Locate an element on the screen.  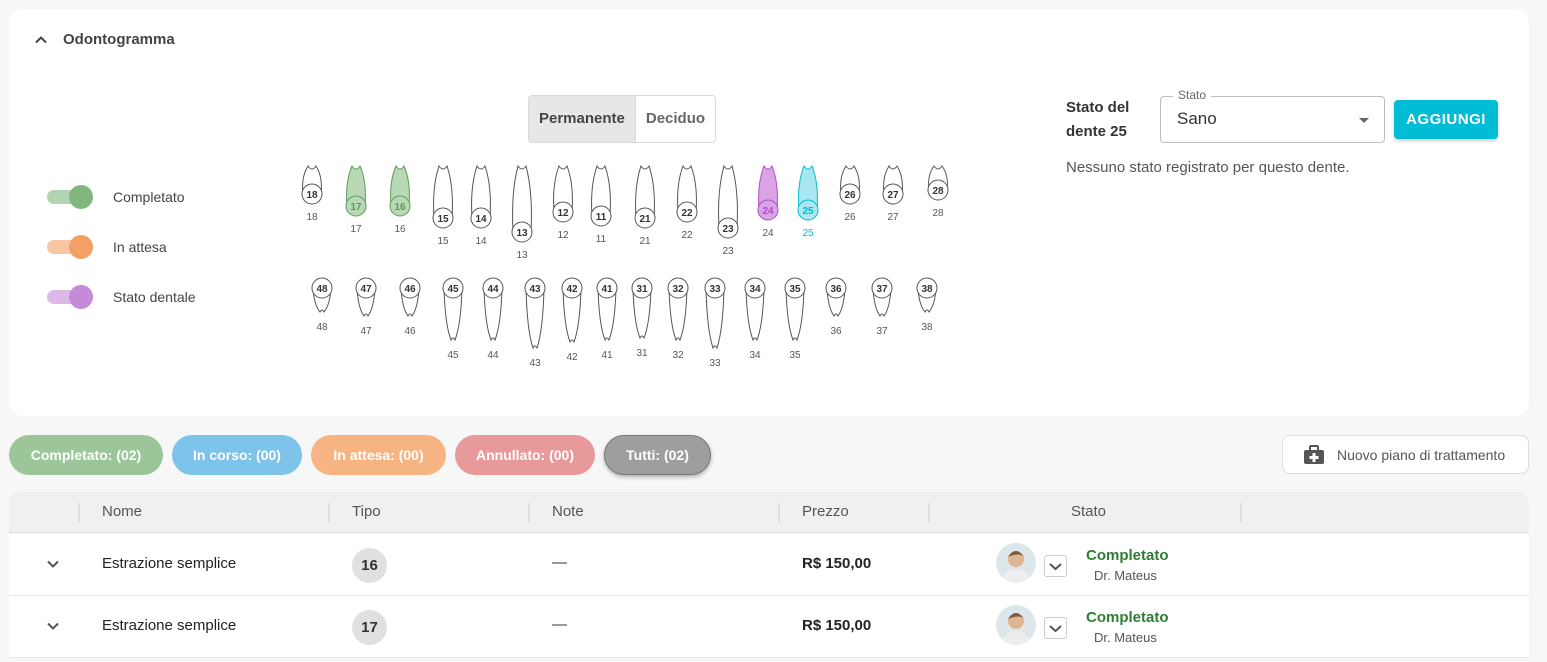
dentition-deciduous-button: Deciduo is located at coordinates (675, 119).